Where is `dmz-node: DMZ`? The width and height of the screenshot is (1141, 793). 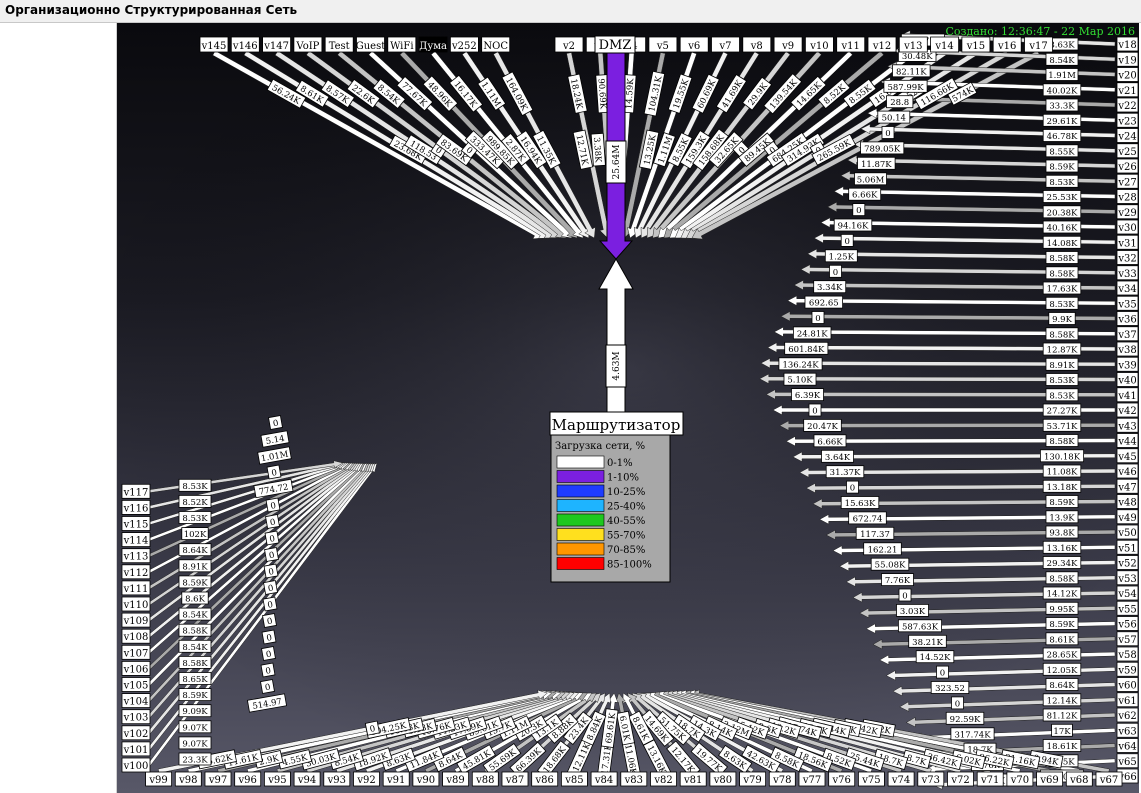 dmz-node: DMZ is located at coordinates (615, 44).